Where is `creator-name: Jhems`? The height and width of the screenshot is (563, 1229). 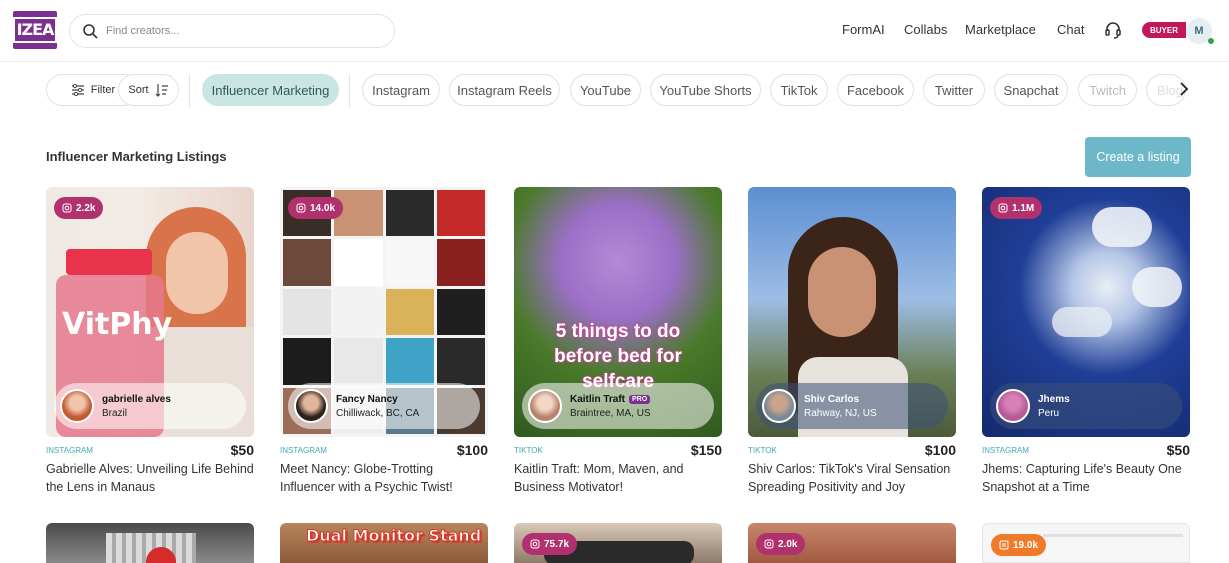
creator-name: Jhems is located at coordinates (1054, 399).